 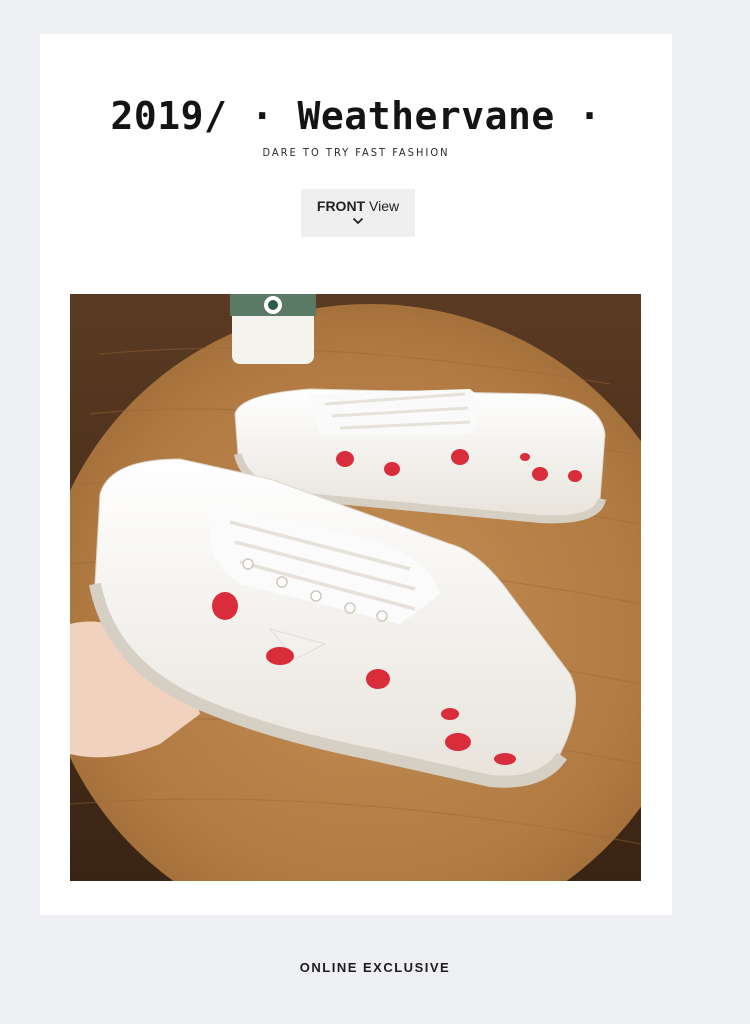 I want to click on chevron-down-icon, so click(x=358, y=221).